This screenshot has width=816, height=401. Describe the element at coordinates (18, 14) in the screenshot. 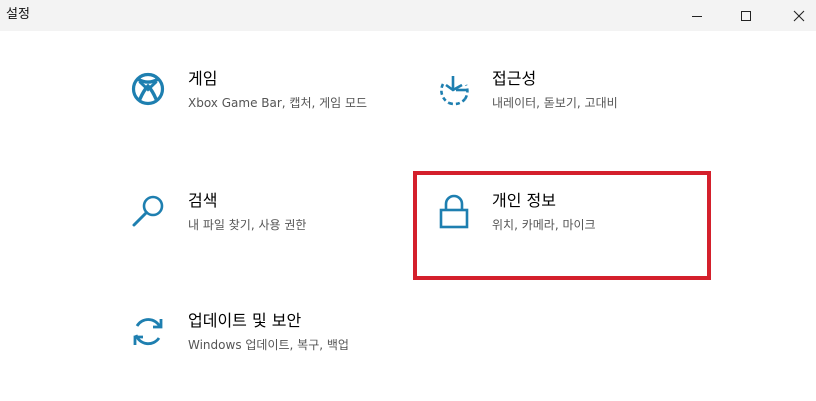

I see `window-title: 설정` at that location.